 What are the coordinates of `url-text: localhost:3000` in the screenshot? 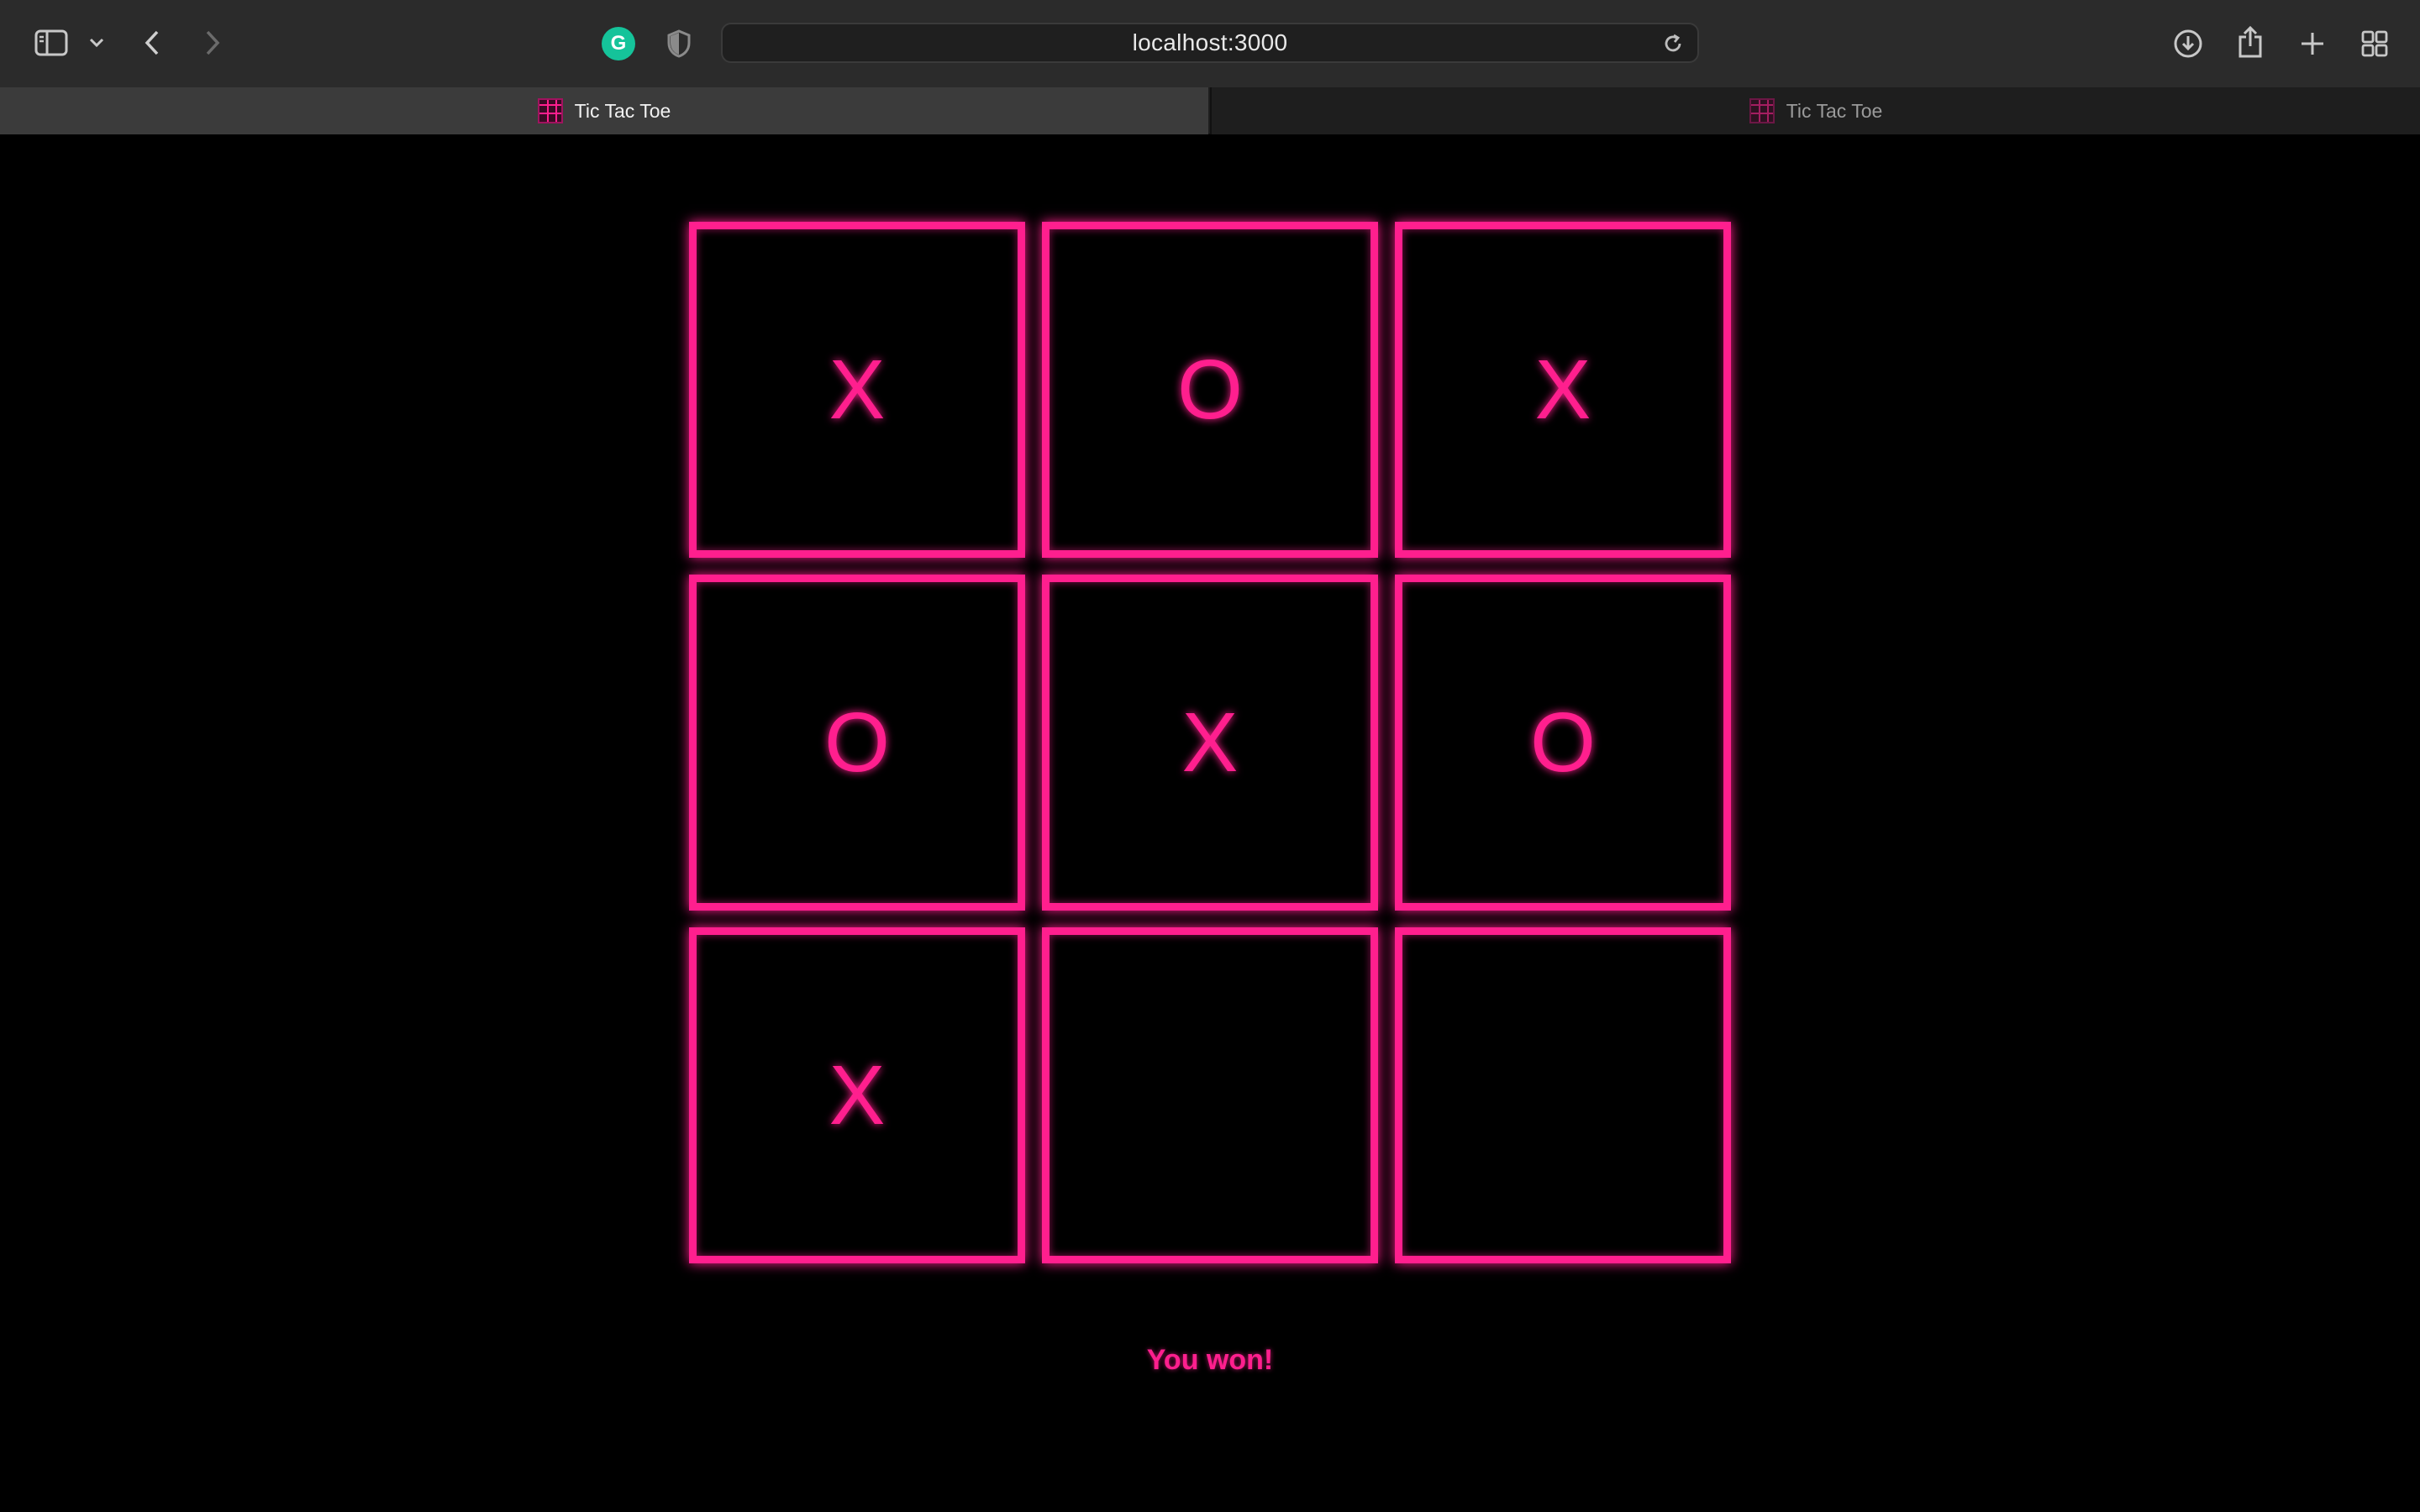 It's located at (1210, 42).